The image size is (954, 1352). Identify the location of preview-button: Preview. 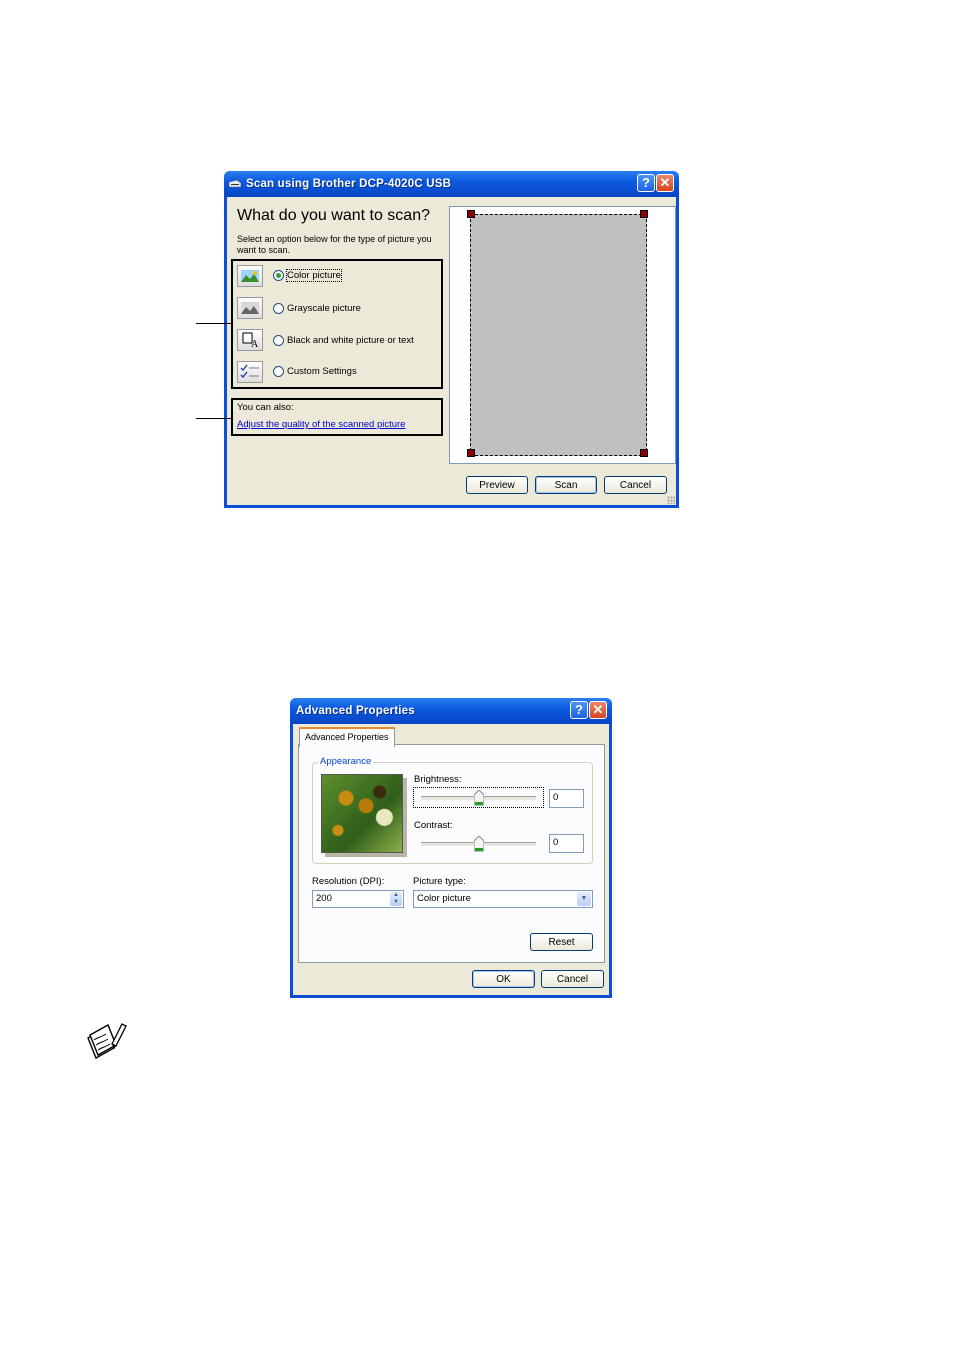
(497, 485).